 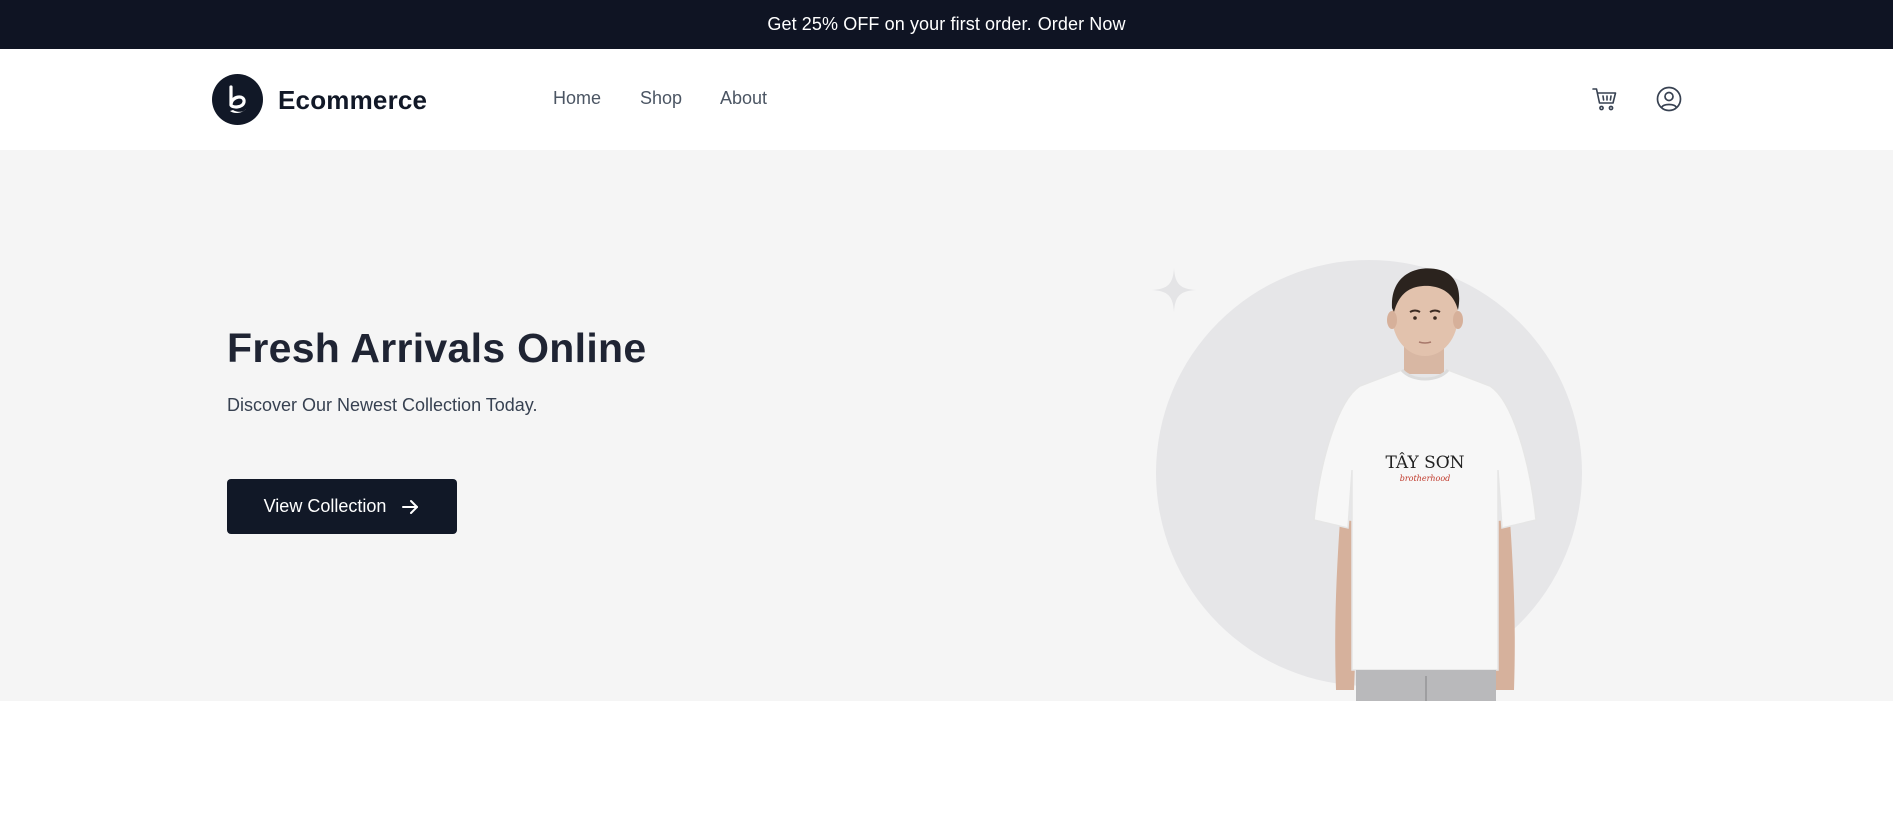 What do you see at coordinates (1669, 99) in the screenshot?
I see `user-icon` at bounding box center [1669, 99].